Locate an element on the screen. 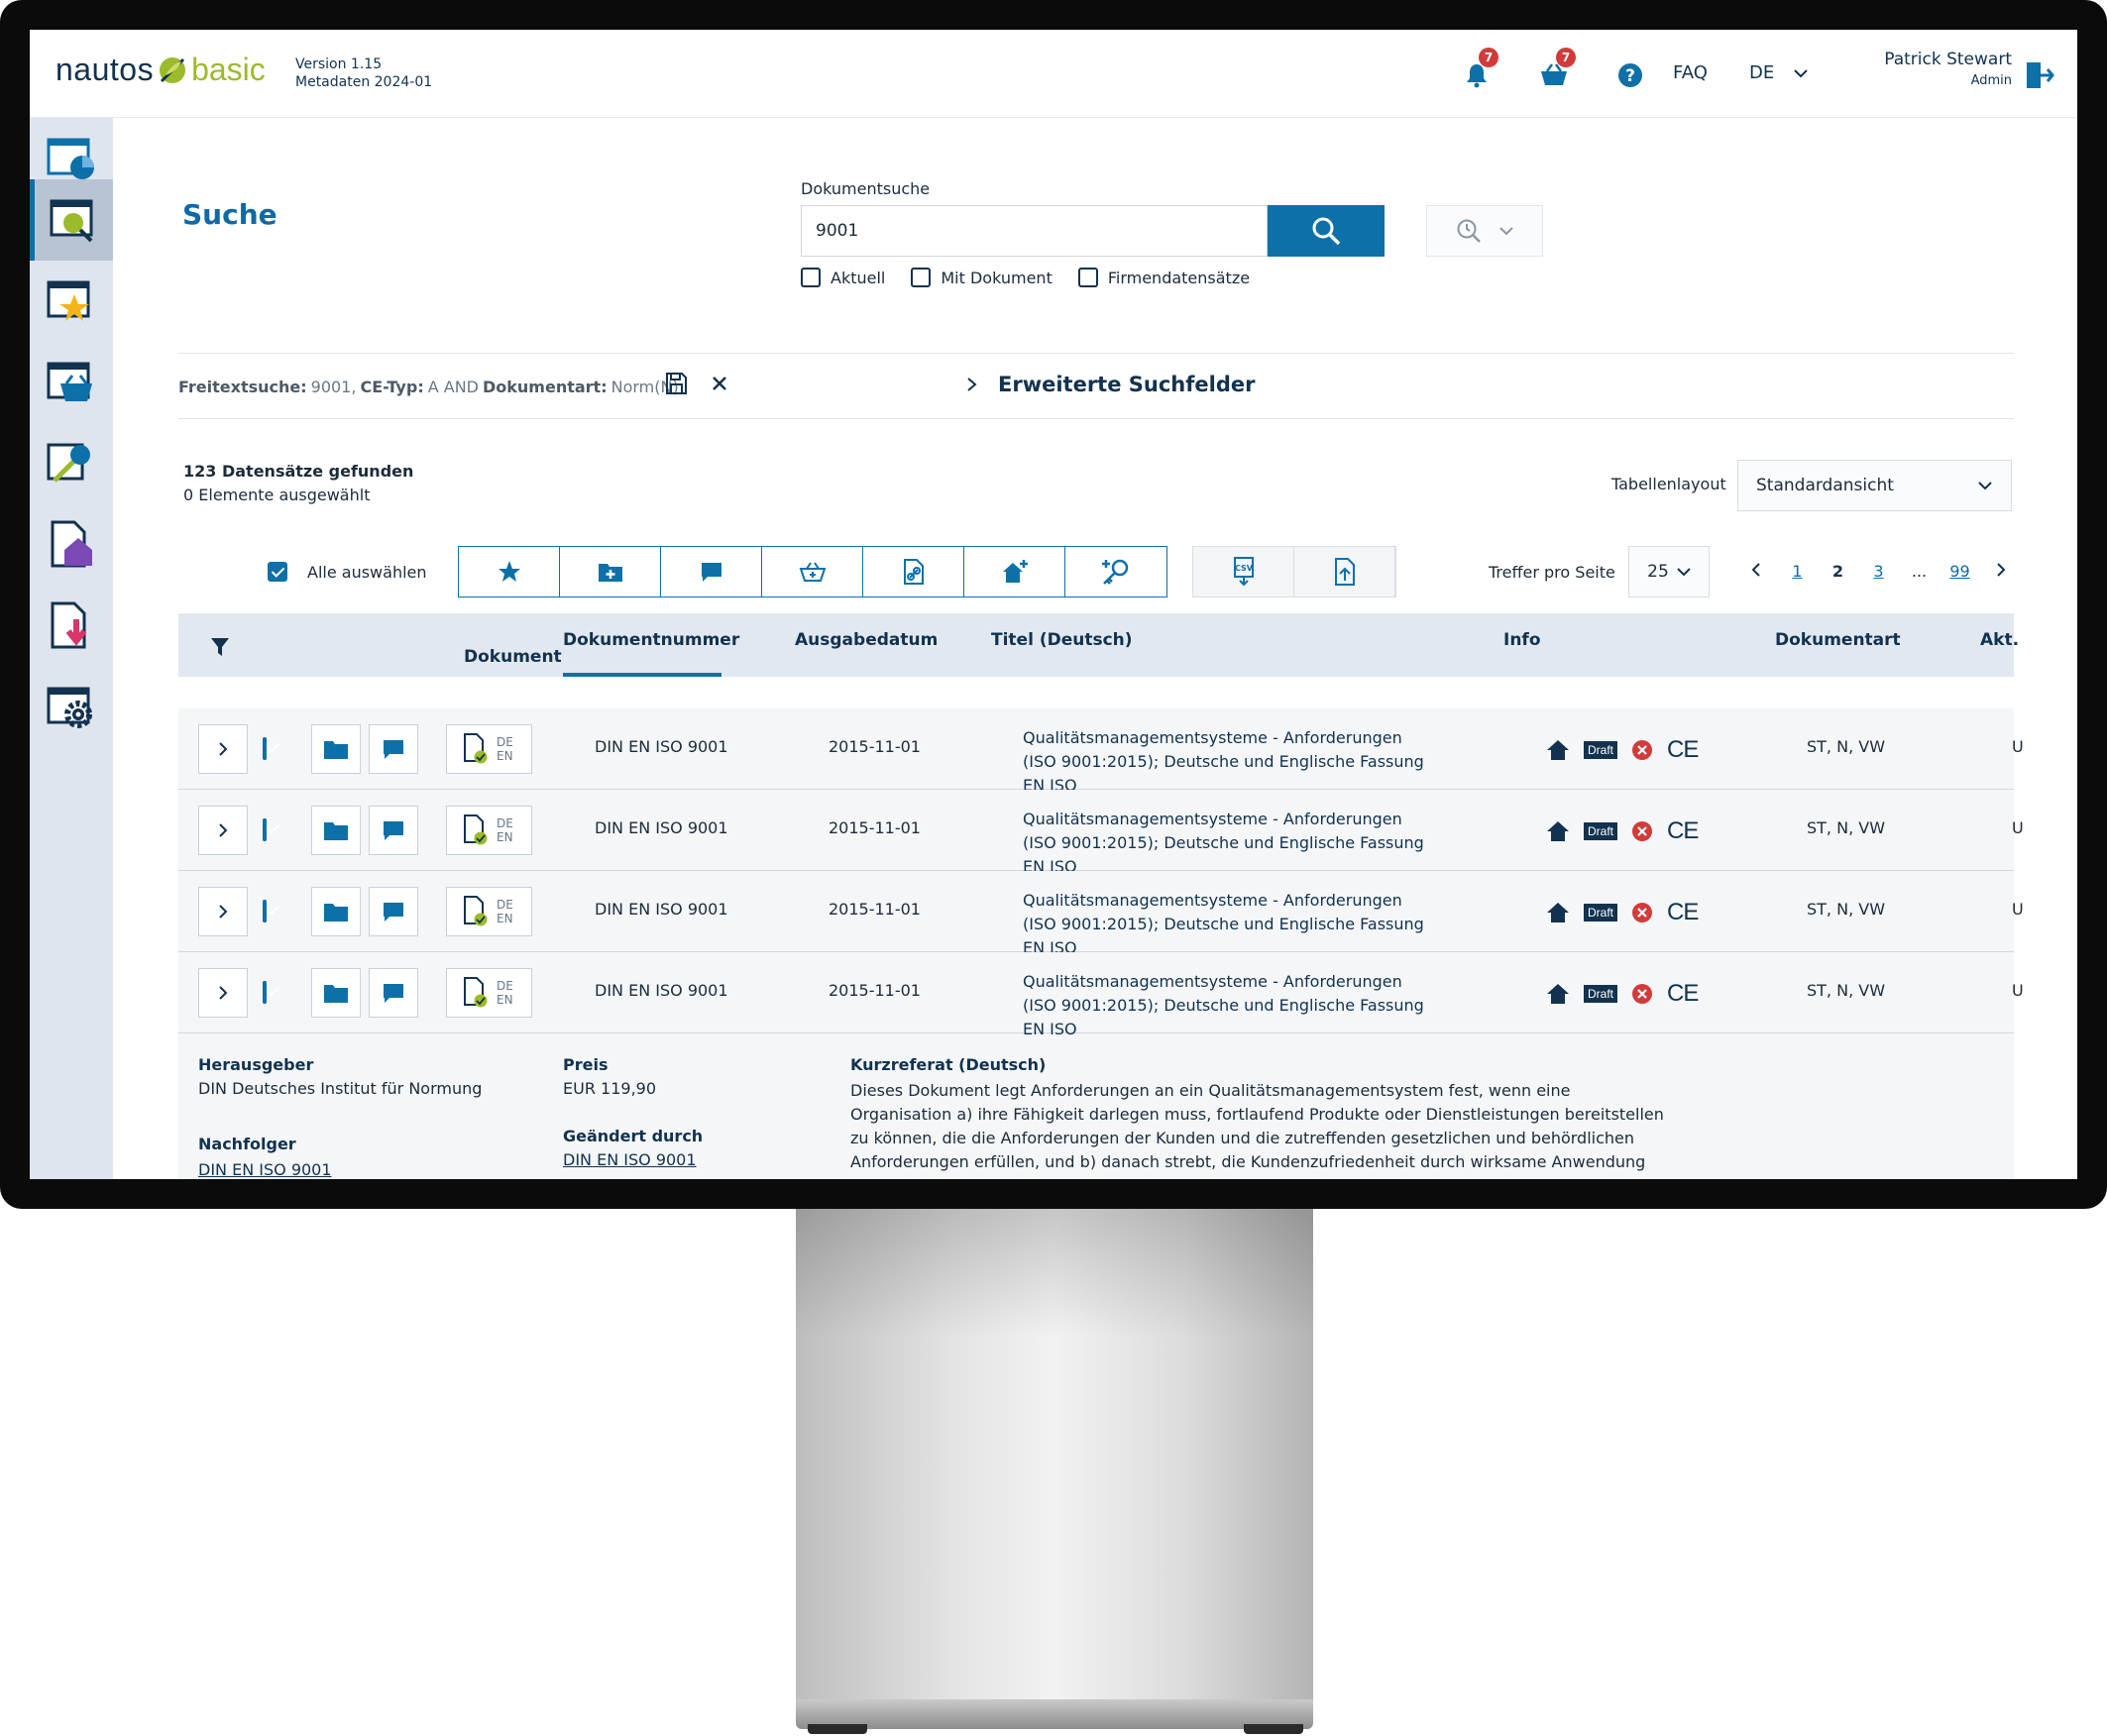 The width and height of the screenshot is (2107, 1736). language-select: DE is located at coordinates (1778, 72).